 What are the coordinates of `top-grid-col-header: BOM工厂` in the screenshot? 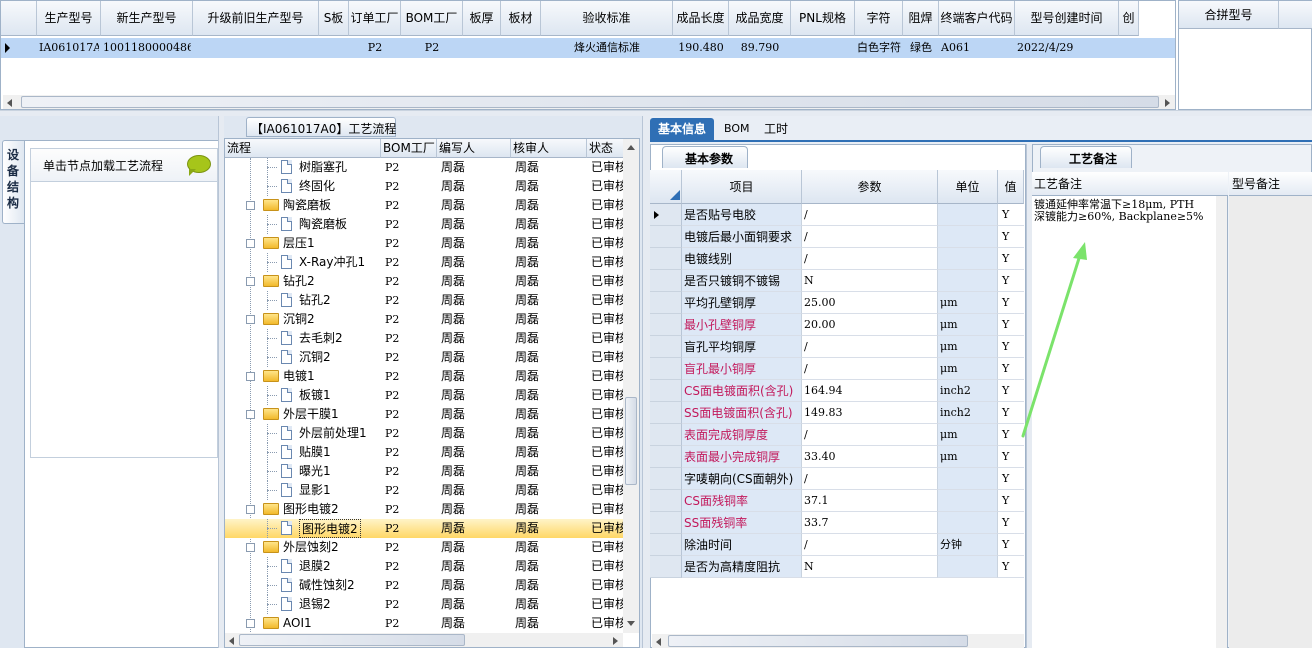 It's located at (432, 18).